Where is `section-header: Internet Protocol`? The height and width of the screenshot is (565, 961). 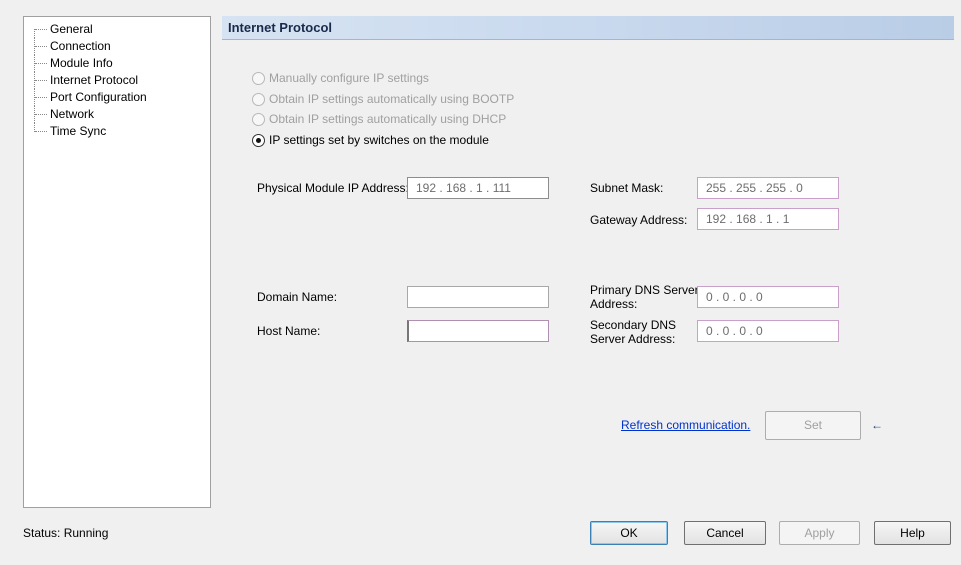
section-header: Internet Protocol is located at coordinates (588, 28).